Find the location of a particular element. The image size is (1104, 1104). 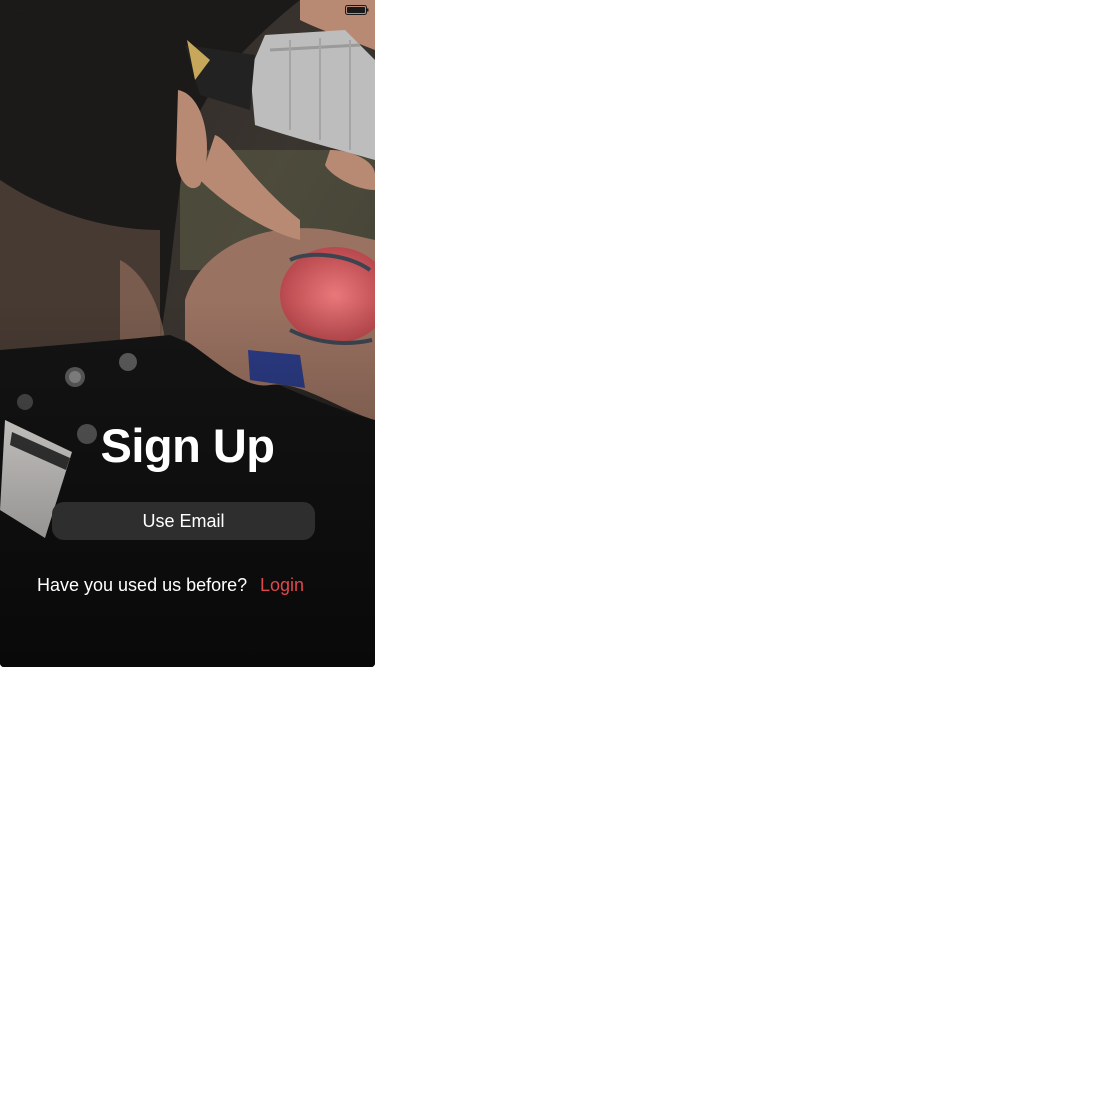

battery-icon is located at coordinates (357, 10).